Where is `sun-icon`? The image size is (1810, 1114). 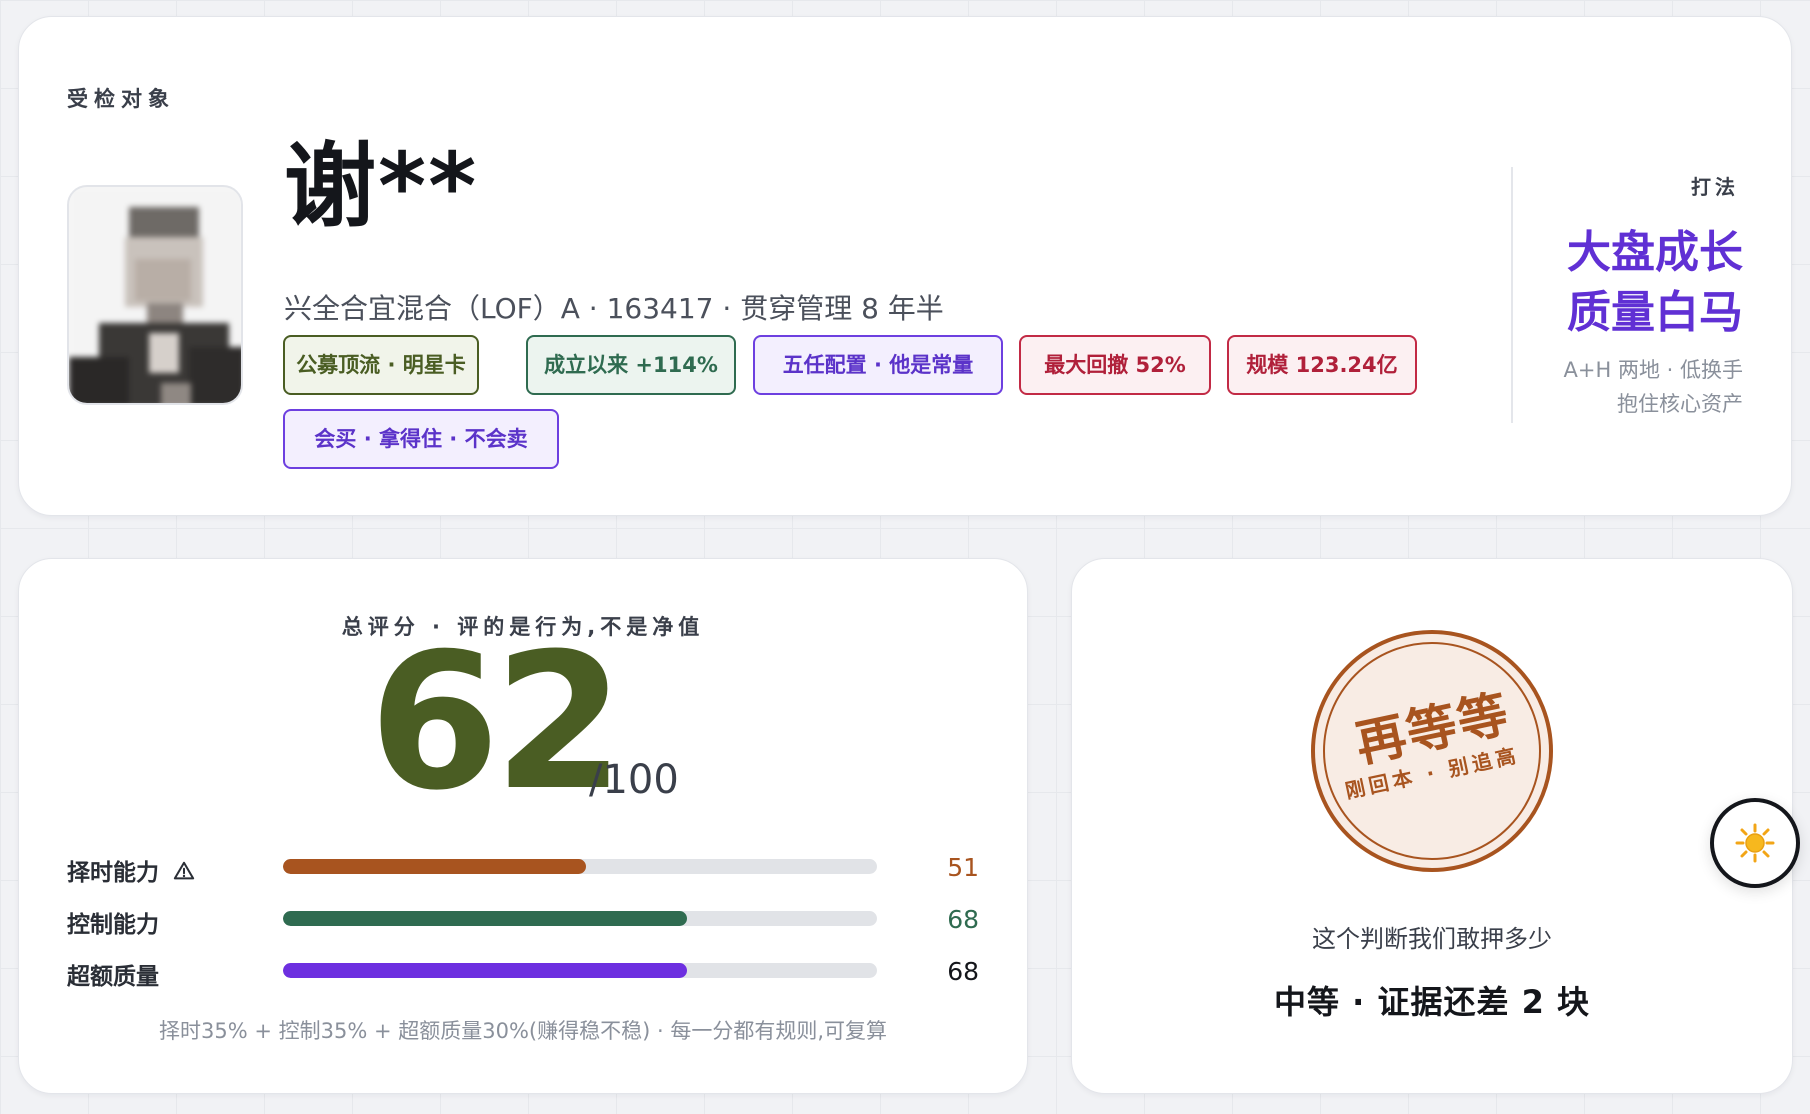 sun-icon is located at coordinates (1755, 843).